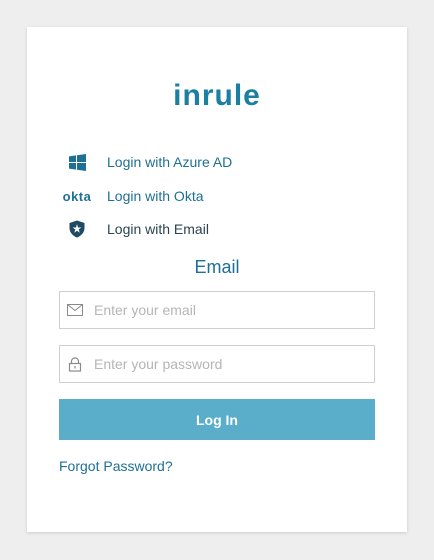 Image resolution: width=434 pixels, height=560 pixels. Describe the element at coordinates (116, 466) in the screenshot. I see `forgot-password-link: Forgot Password?` at that location.